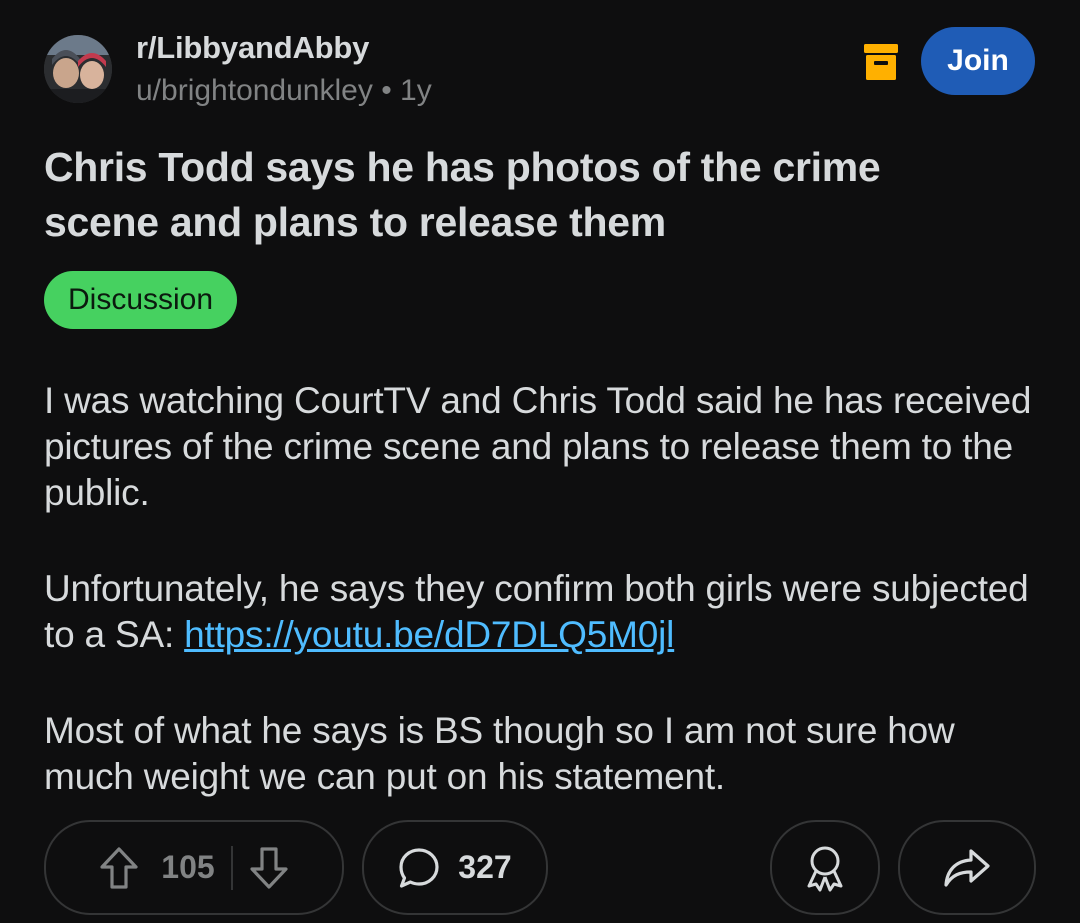  I want to click on comments-button: 327, so click(455, 867).